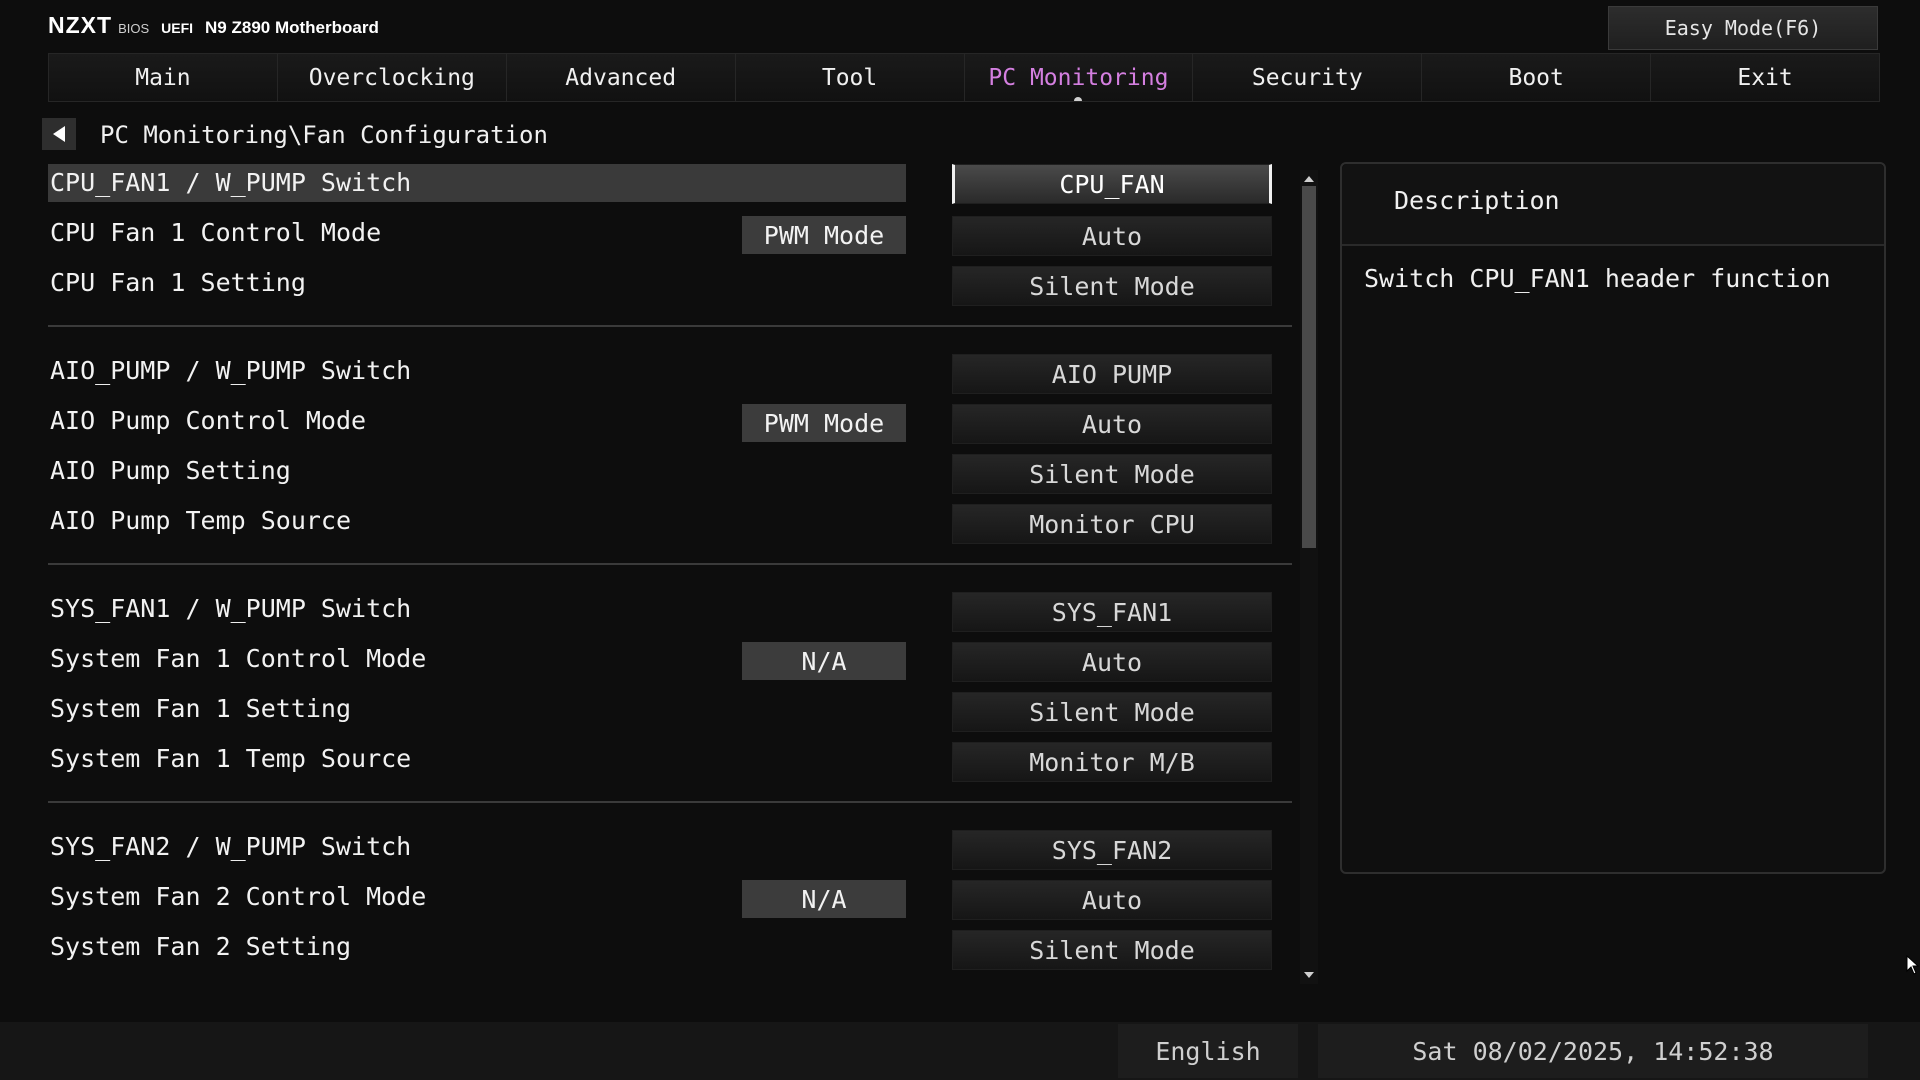 Image resolution: width=1920 pixels, height=1080 pixels. What do you see at coordinates (201, 520) in the screenshot?
I see `setting-label: AIO Pump Temp Source` at bounding box center [201, 520].